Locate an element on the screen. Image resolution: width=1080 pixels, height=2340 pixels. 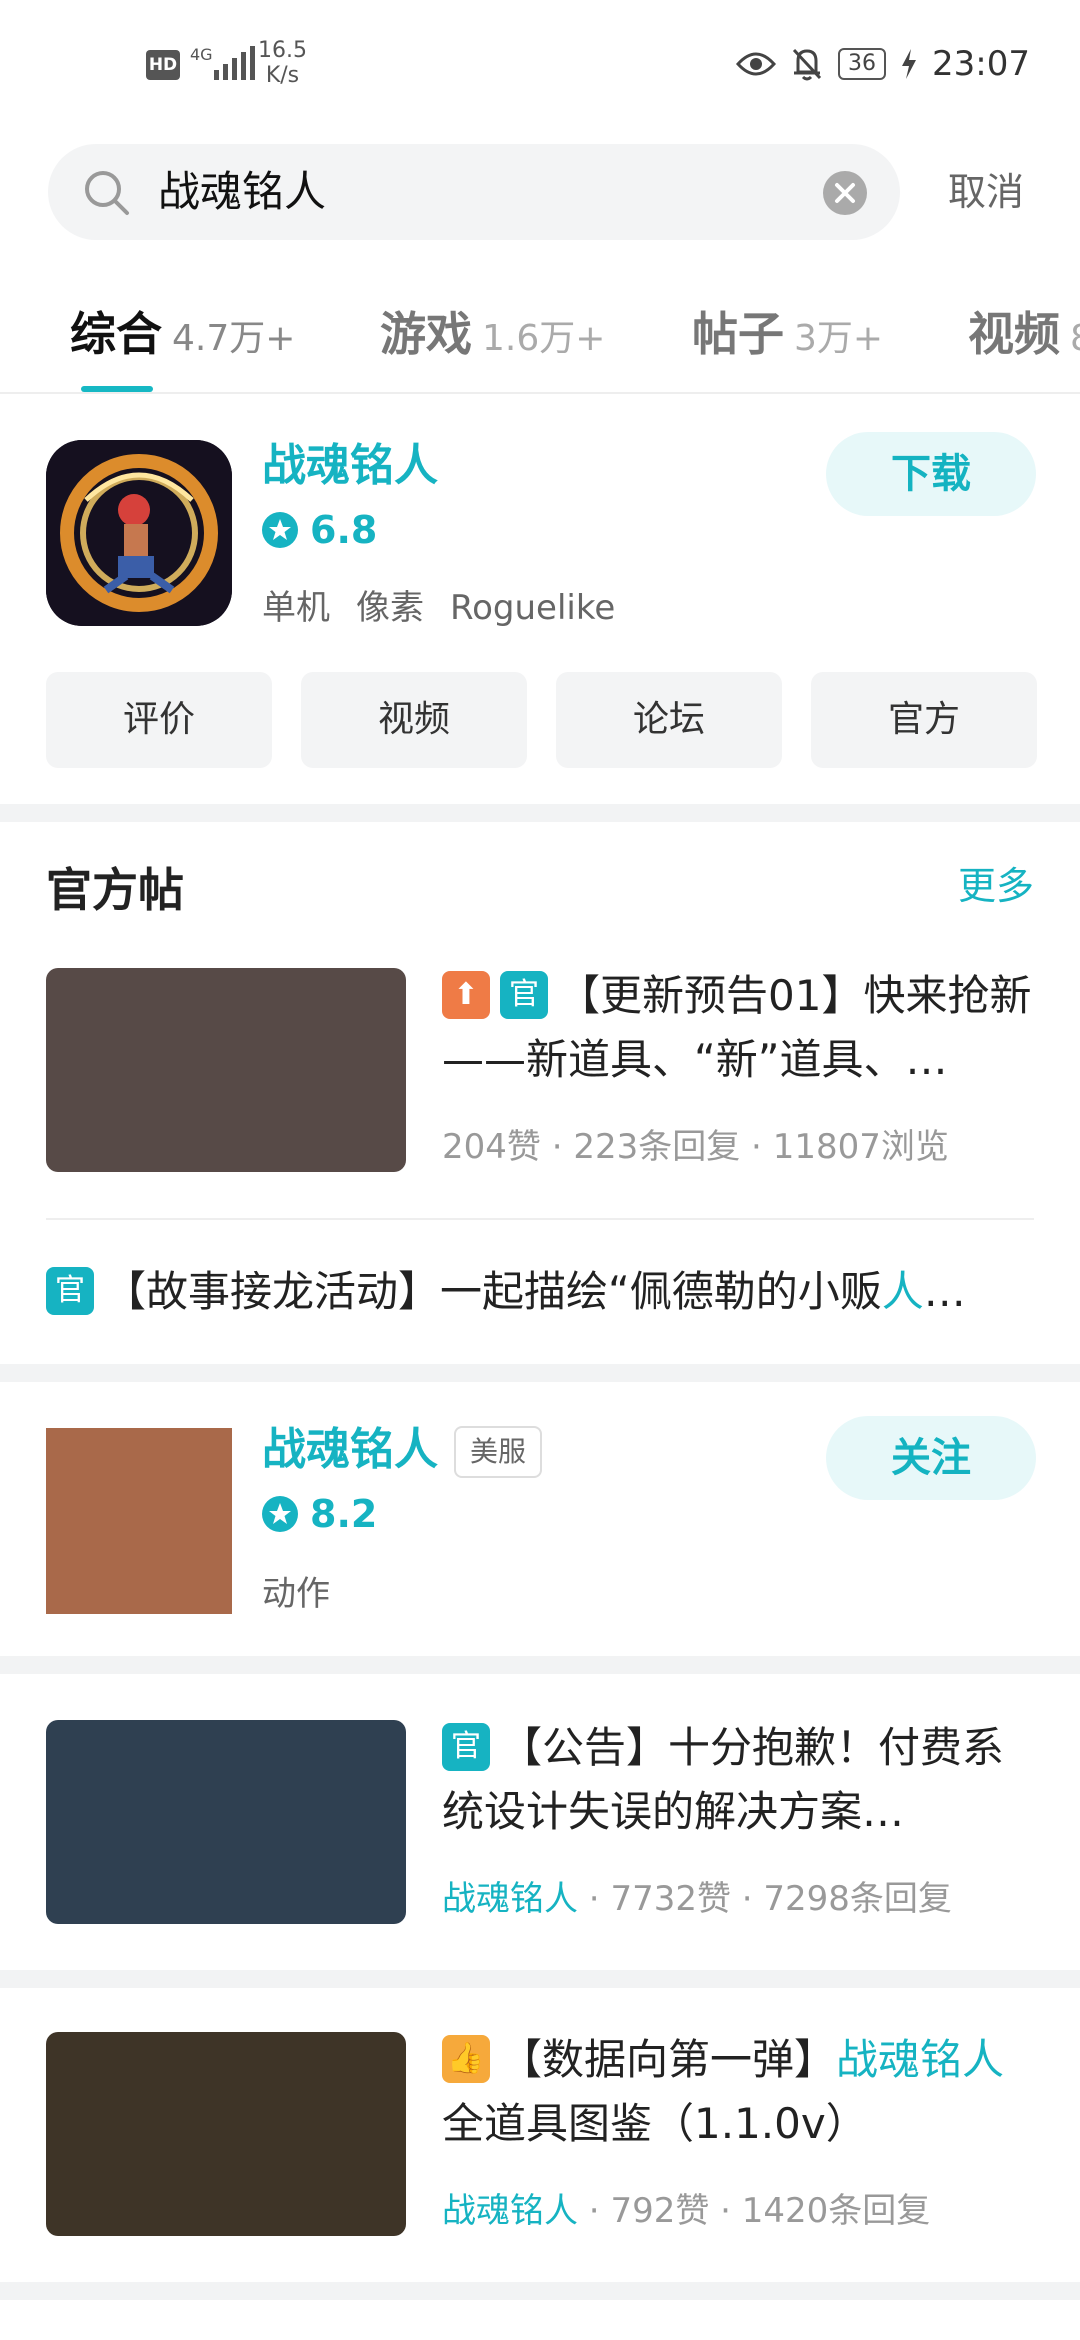
more-link: 更多 is located at coordinates (996, 886).